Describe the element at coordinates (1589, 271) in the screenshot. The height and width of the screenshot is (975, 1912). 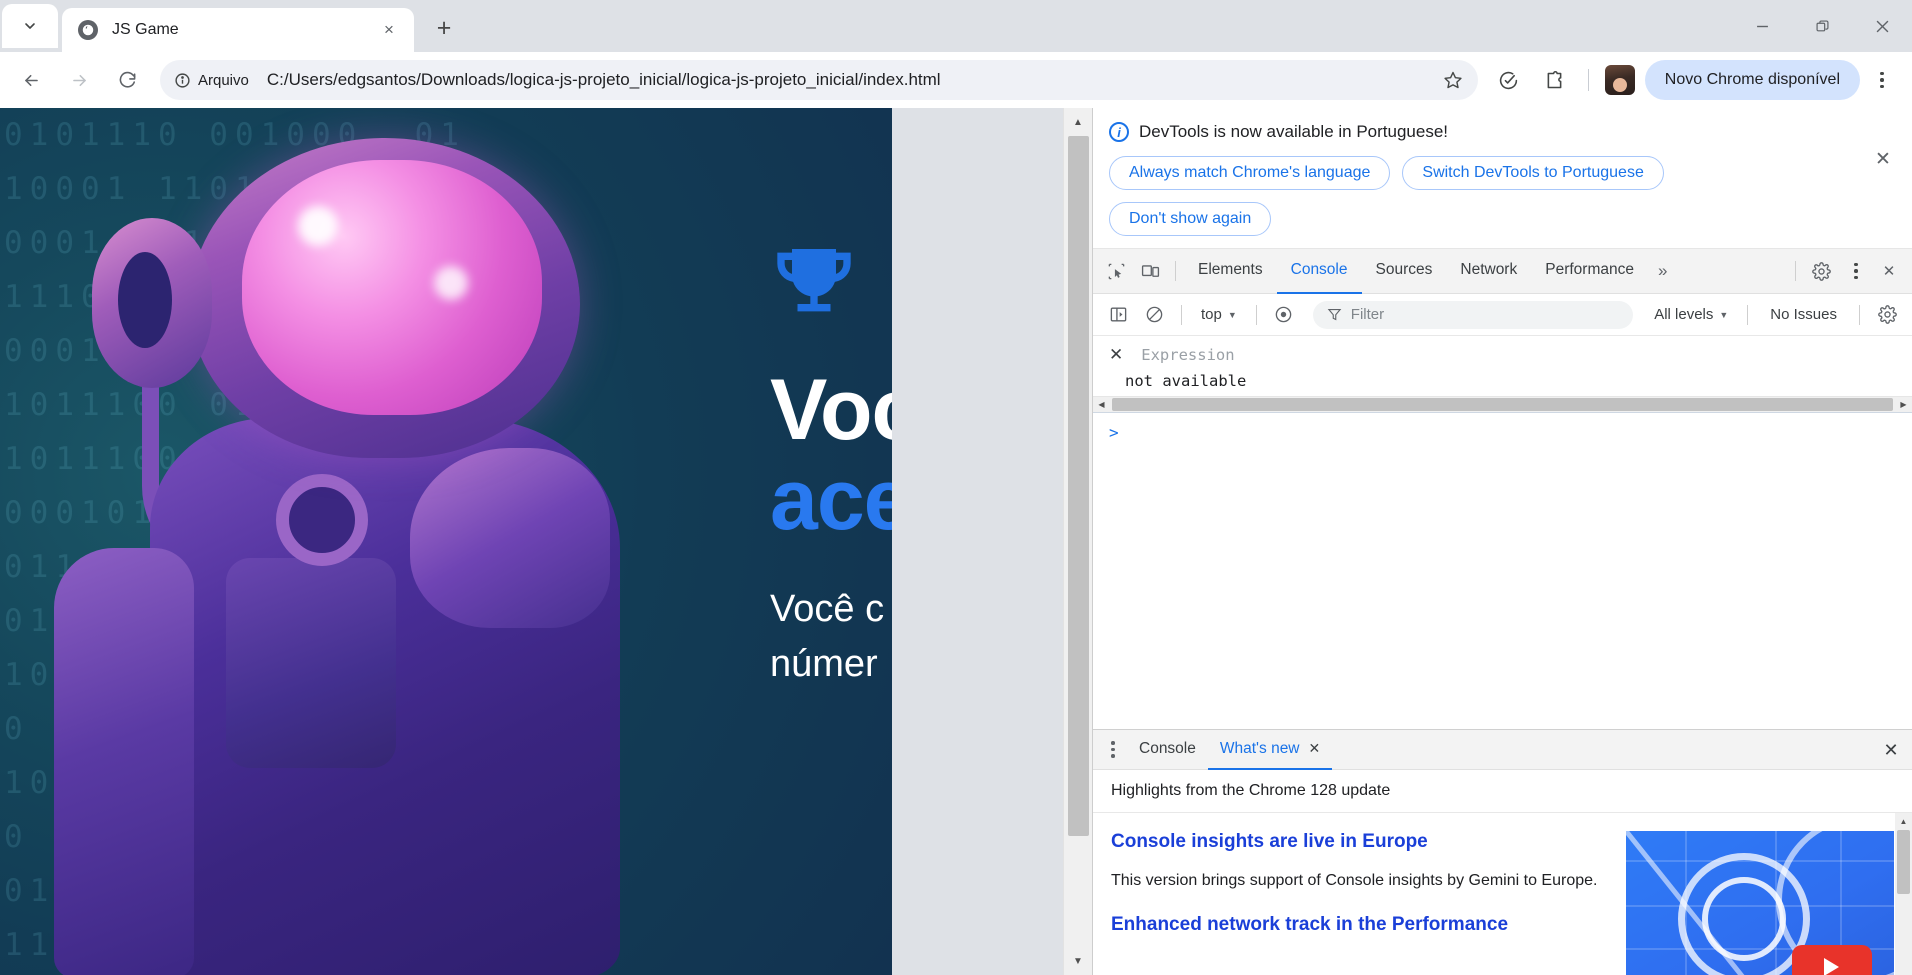
I see `tab-performance: Performance` at that location.